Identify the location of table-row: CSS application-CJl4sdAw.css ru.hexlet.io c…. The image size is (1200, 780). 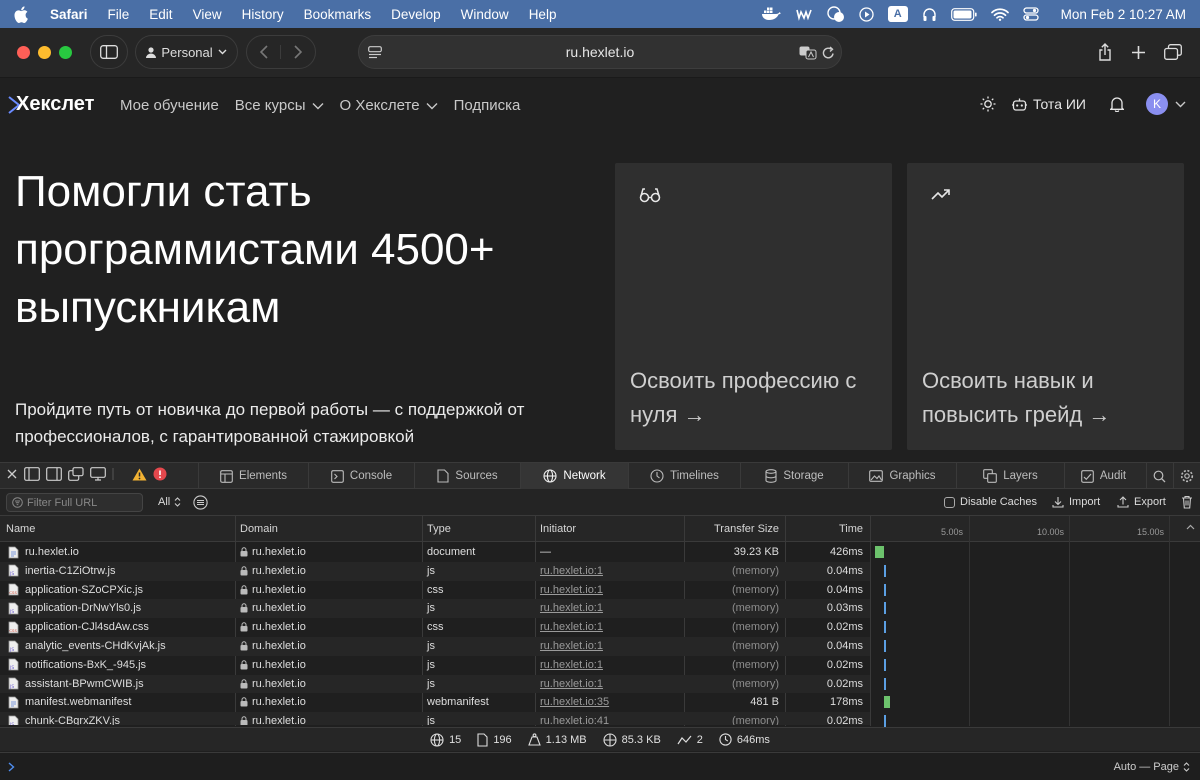
(435, 627).